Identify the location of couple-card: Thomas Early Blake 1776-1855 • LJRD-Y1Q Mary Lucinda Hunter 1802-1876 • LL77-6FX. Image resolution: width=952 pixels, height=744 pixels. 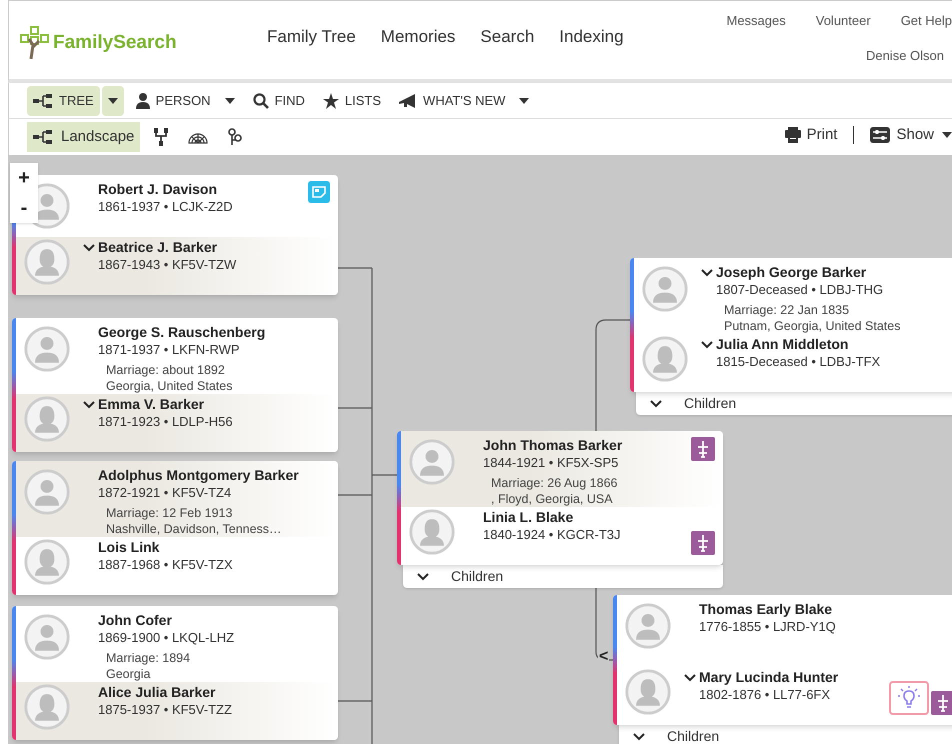
(782, 660).